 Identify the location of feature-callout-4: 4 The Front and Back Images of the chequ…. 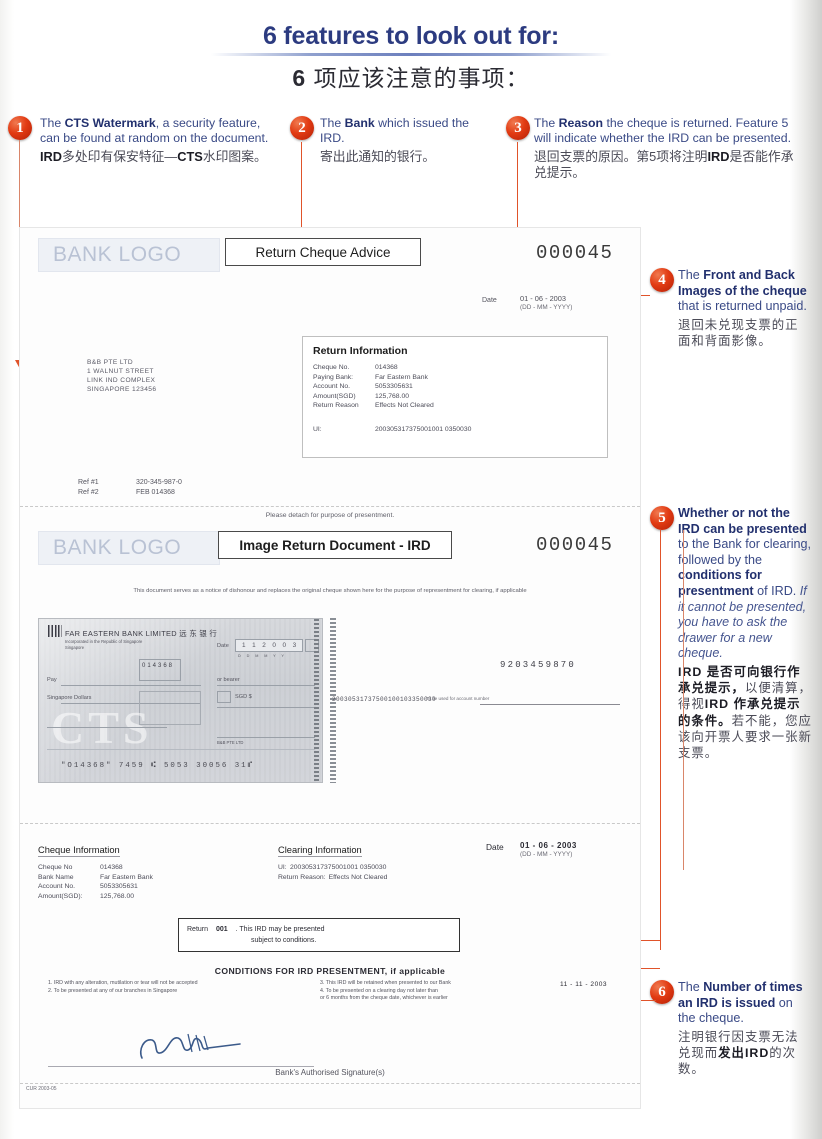
(730, 308).